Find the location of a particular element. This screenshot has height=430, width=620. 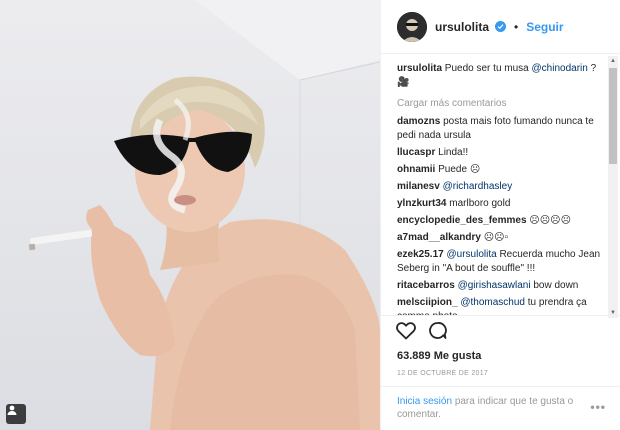

comment-mention: @richardhasley is located at coordinates (478, 186).